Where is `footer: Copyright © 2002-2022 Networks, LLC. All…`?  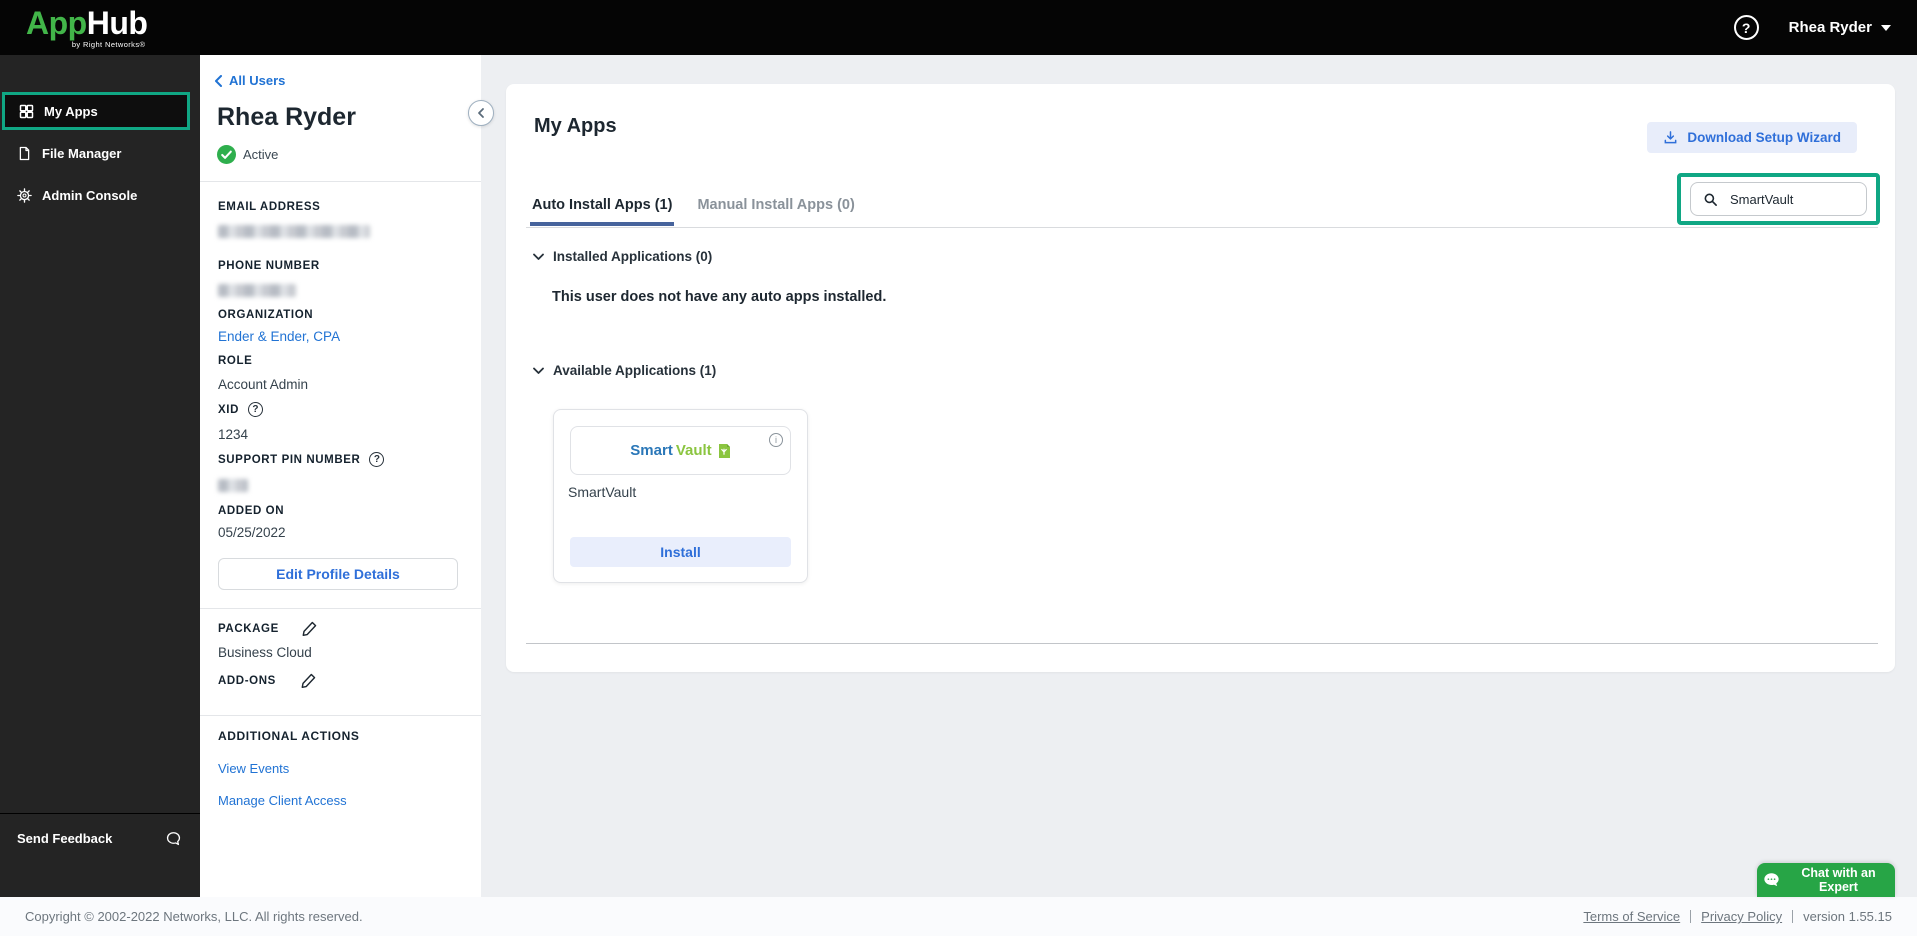 footer: Copyright © 2002-2022 Networks, LLC. All… is located at coordinates (958, 916).